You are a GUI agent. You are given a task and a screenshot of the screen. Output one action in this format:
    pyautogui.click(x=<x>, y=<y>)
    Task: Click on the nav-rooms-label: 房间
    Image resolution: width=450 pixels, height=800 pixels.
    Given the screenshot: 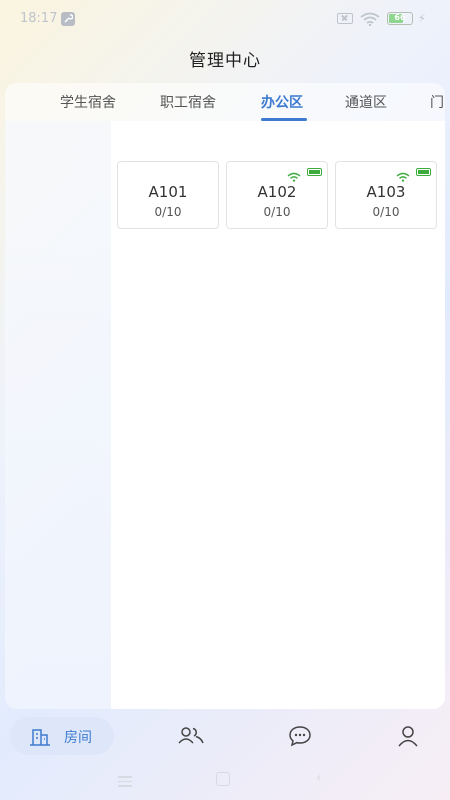 What is the action you would take?
    pyautogui.click(x=78, y=738)
    